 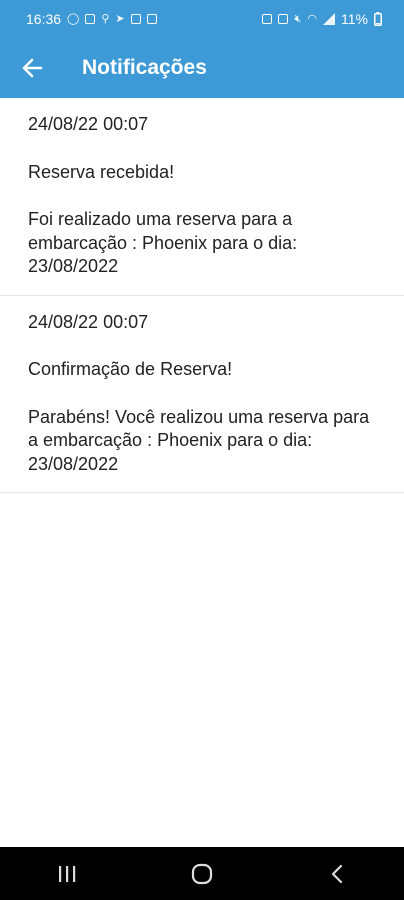 I want to click on battery-icon, so click(x=378, y=19).